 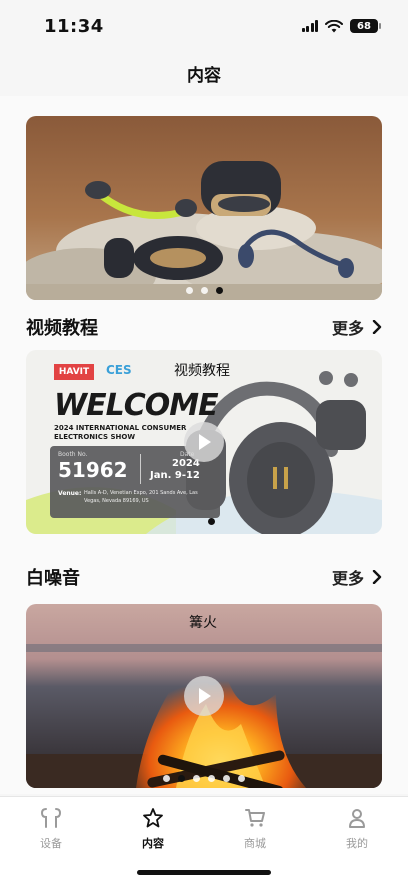 What do you see at coordinates (62, 328) in the screenshot?
I see `section-title-video: 视频教程` at bounding box center [62, 328].